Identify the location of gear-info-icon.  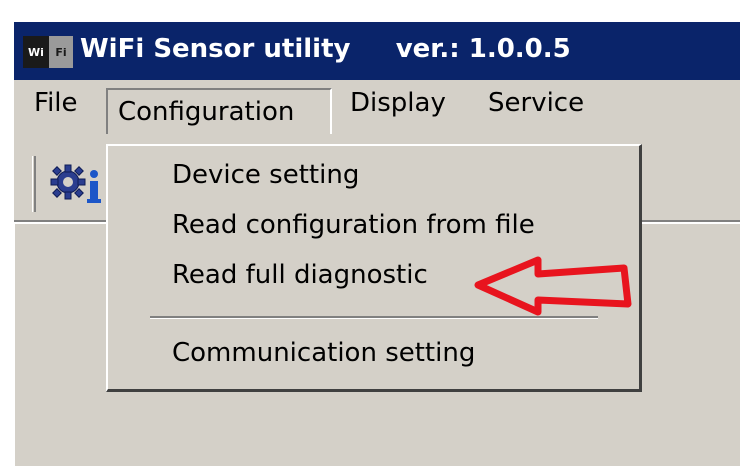
(75, 183).